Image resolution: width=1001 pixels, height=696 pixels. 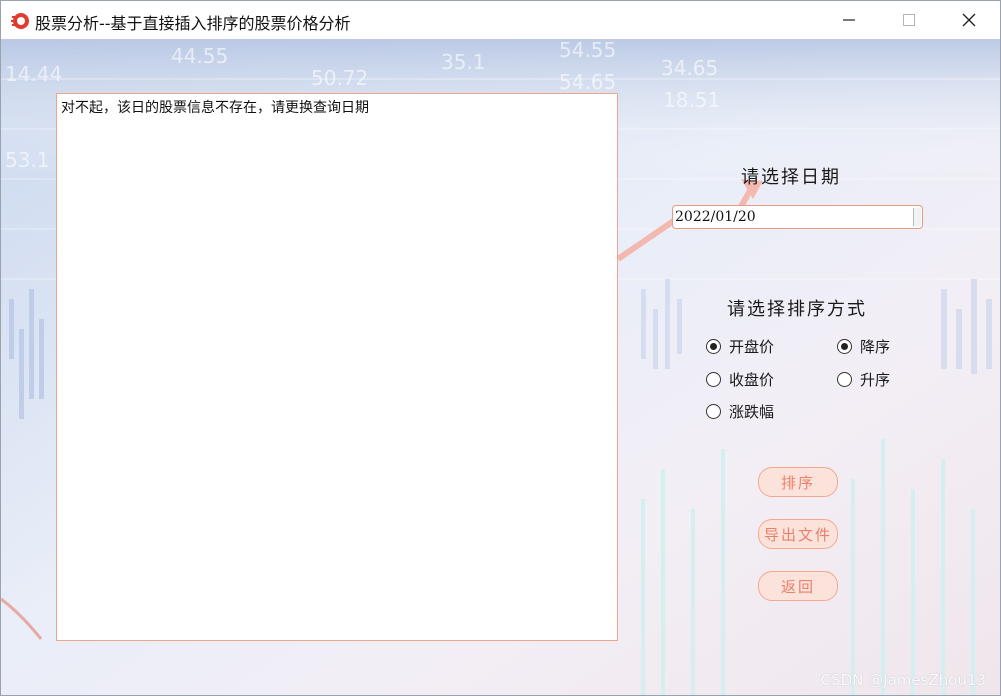 What do you see at coordinates (752, 412) in the screenshot?
I see `radio-label-change-percent: 涨跌幅` at bounding box center [752, 412].